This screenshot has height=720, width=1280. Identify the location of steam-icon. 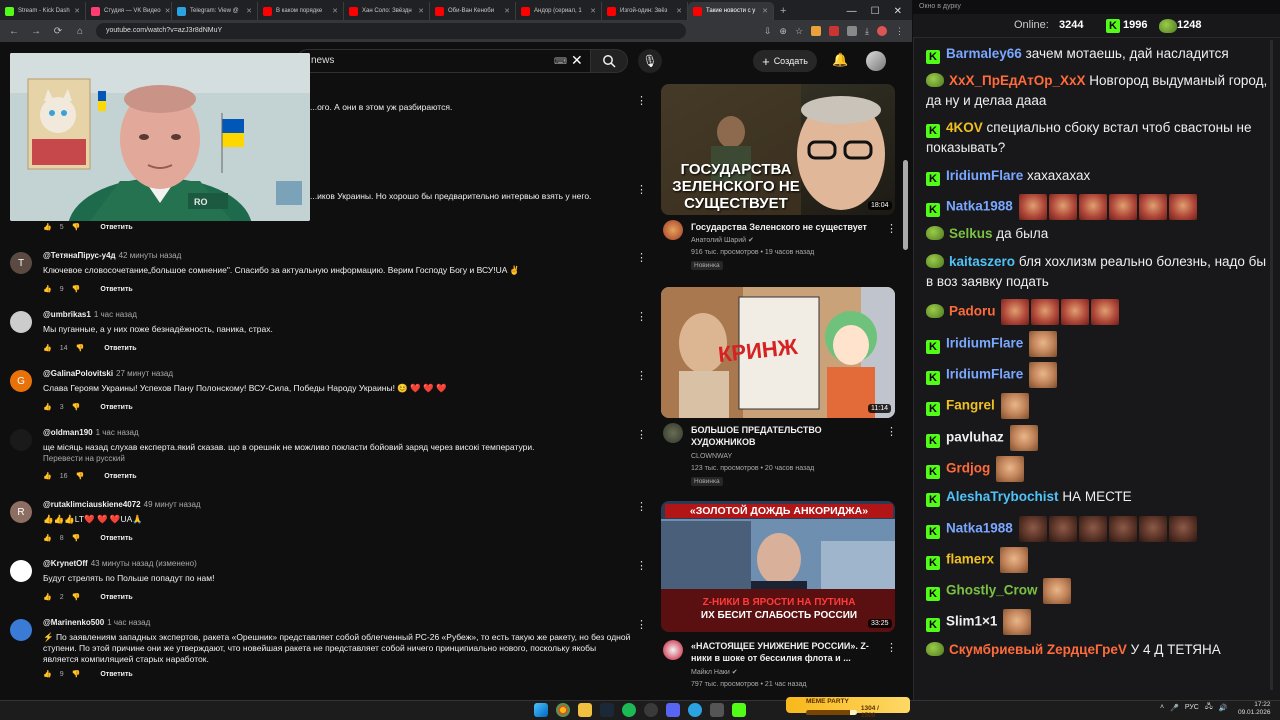
(607, 710).